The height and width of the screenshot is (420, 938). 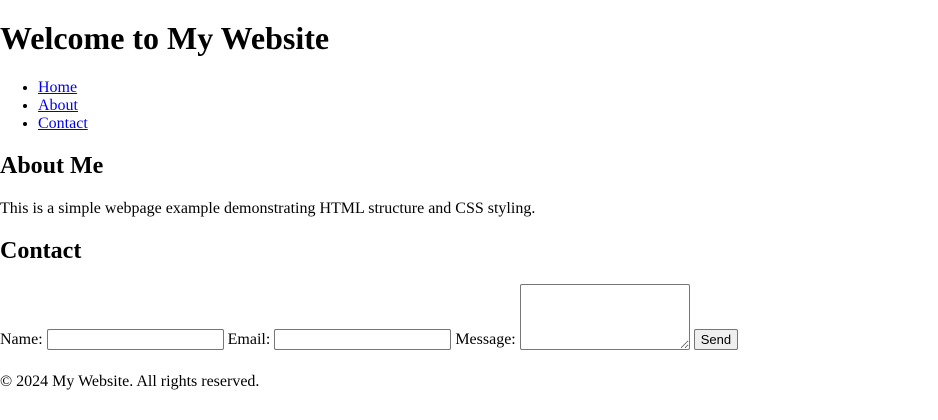 I want to click on contact-heading: Contact, so click(x=41, y=251).